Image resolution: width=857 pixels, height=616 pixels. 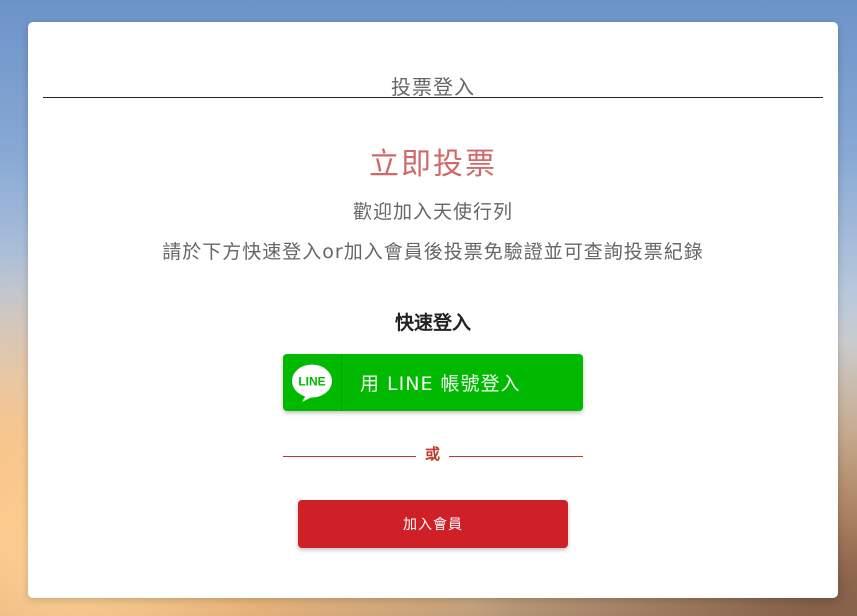 What do you see at coordinates (433, 87) in the screenshot?
I see `page-title: 投票登入` at bounding box center [433, 87].